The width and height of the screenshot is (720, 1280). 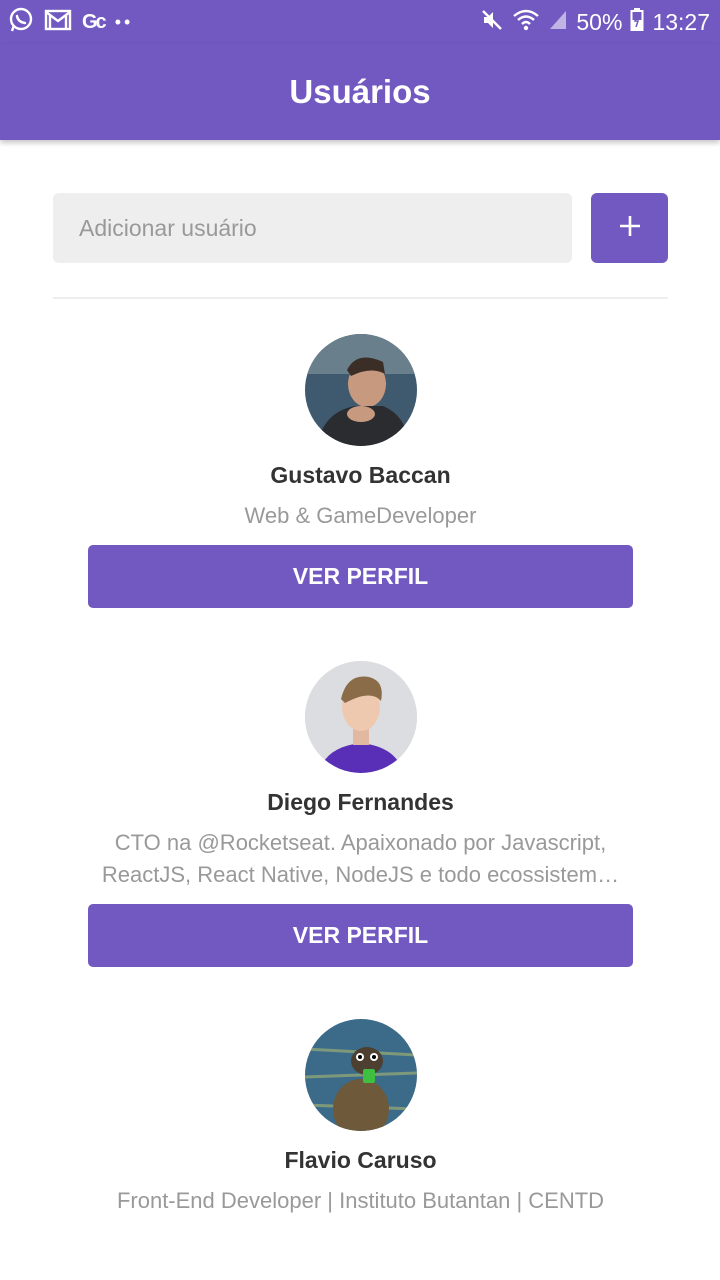 What do you see at coordinates (94, 22) in the screenshot?
I see `app-gc-icon: Gc` at bounding box center [94, 22].